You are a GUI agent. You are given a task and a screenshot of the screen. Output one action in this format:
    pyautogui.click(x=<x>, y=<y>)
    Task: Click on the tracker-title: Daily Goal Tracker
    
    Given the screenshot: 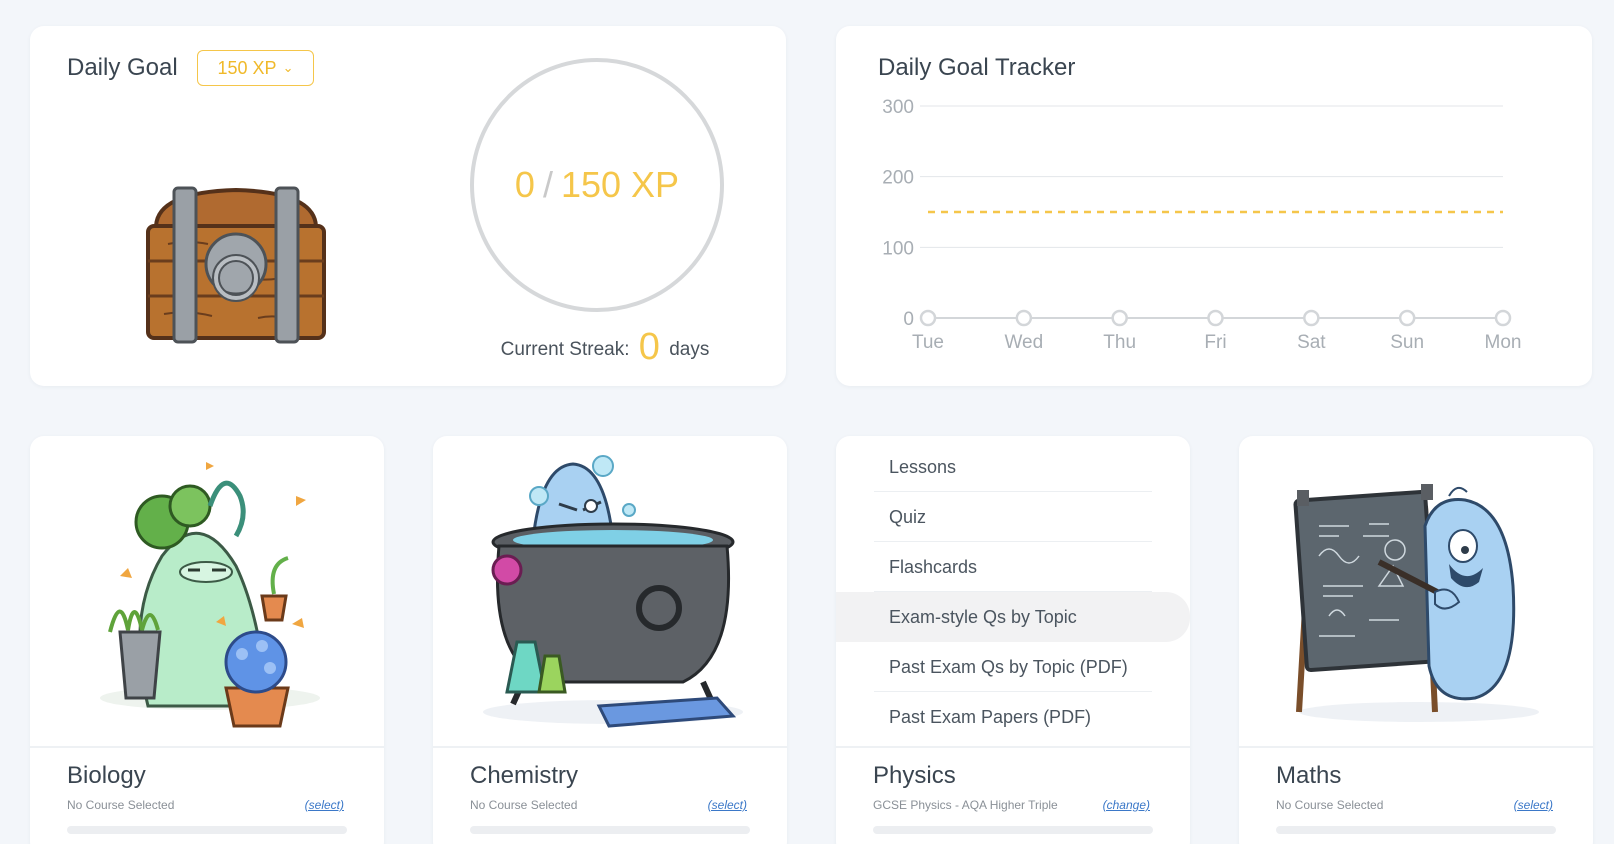 What is the action you would take?
    pyautogui.click(x=977, y=67)
    